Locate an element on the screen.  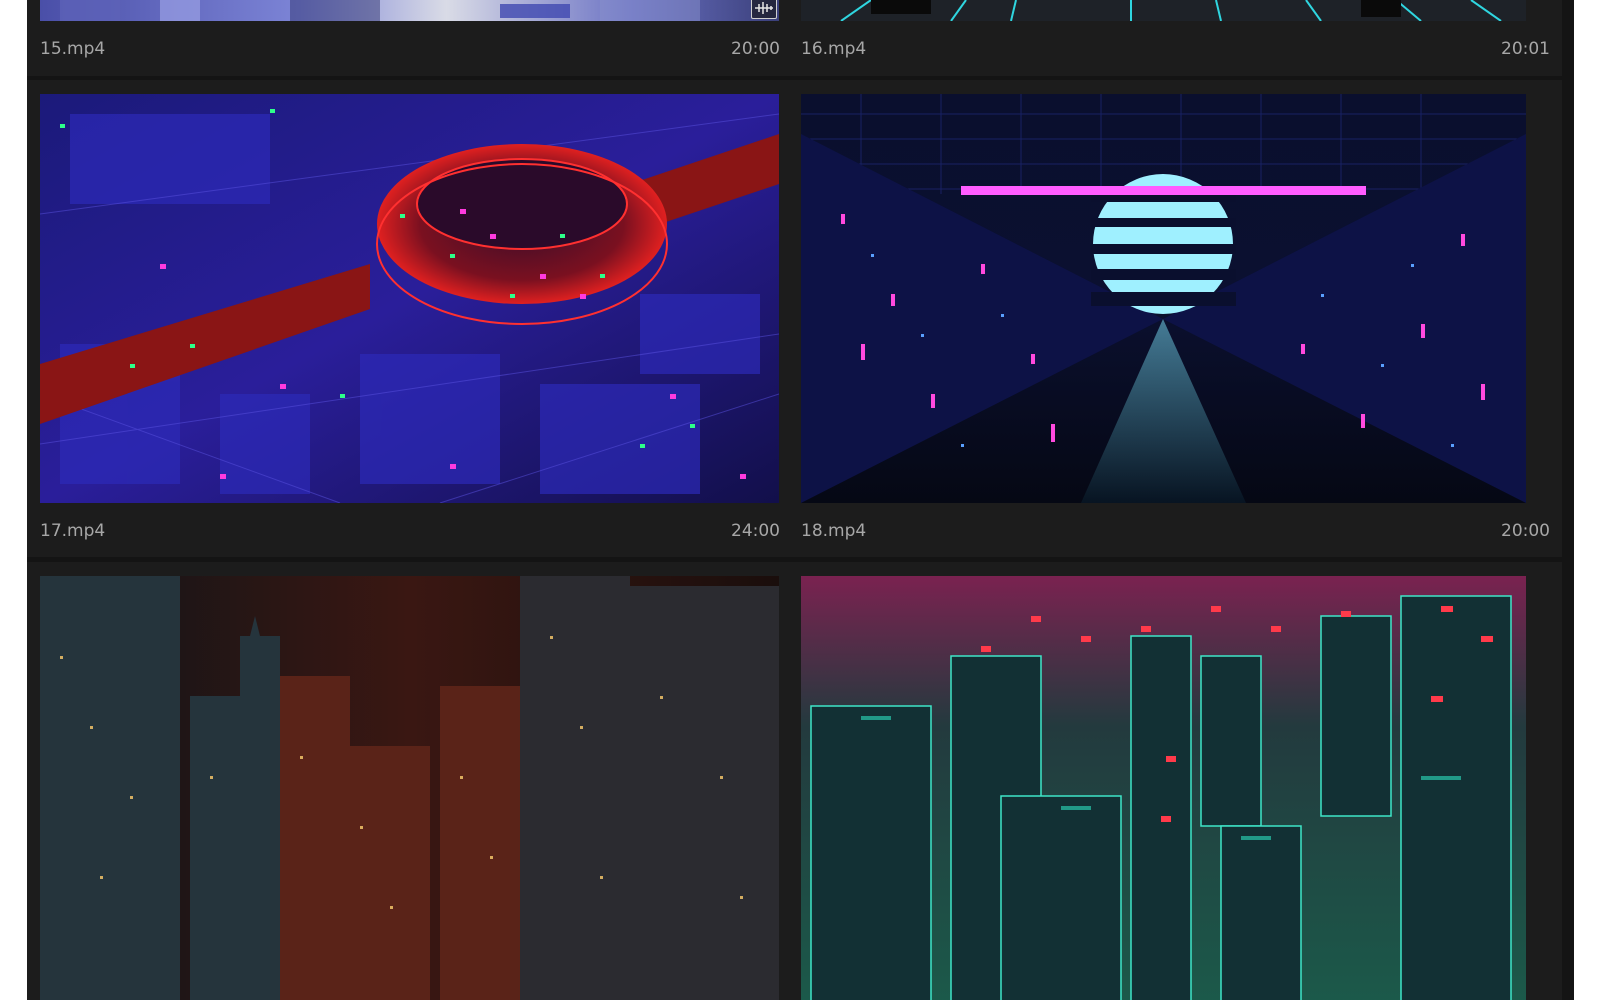
clip-filename: 18.mp4 is located at coordinates (834, 531).